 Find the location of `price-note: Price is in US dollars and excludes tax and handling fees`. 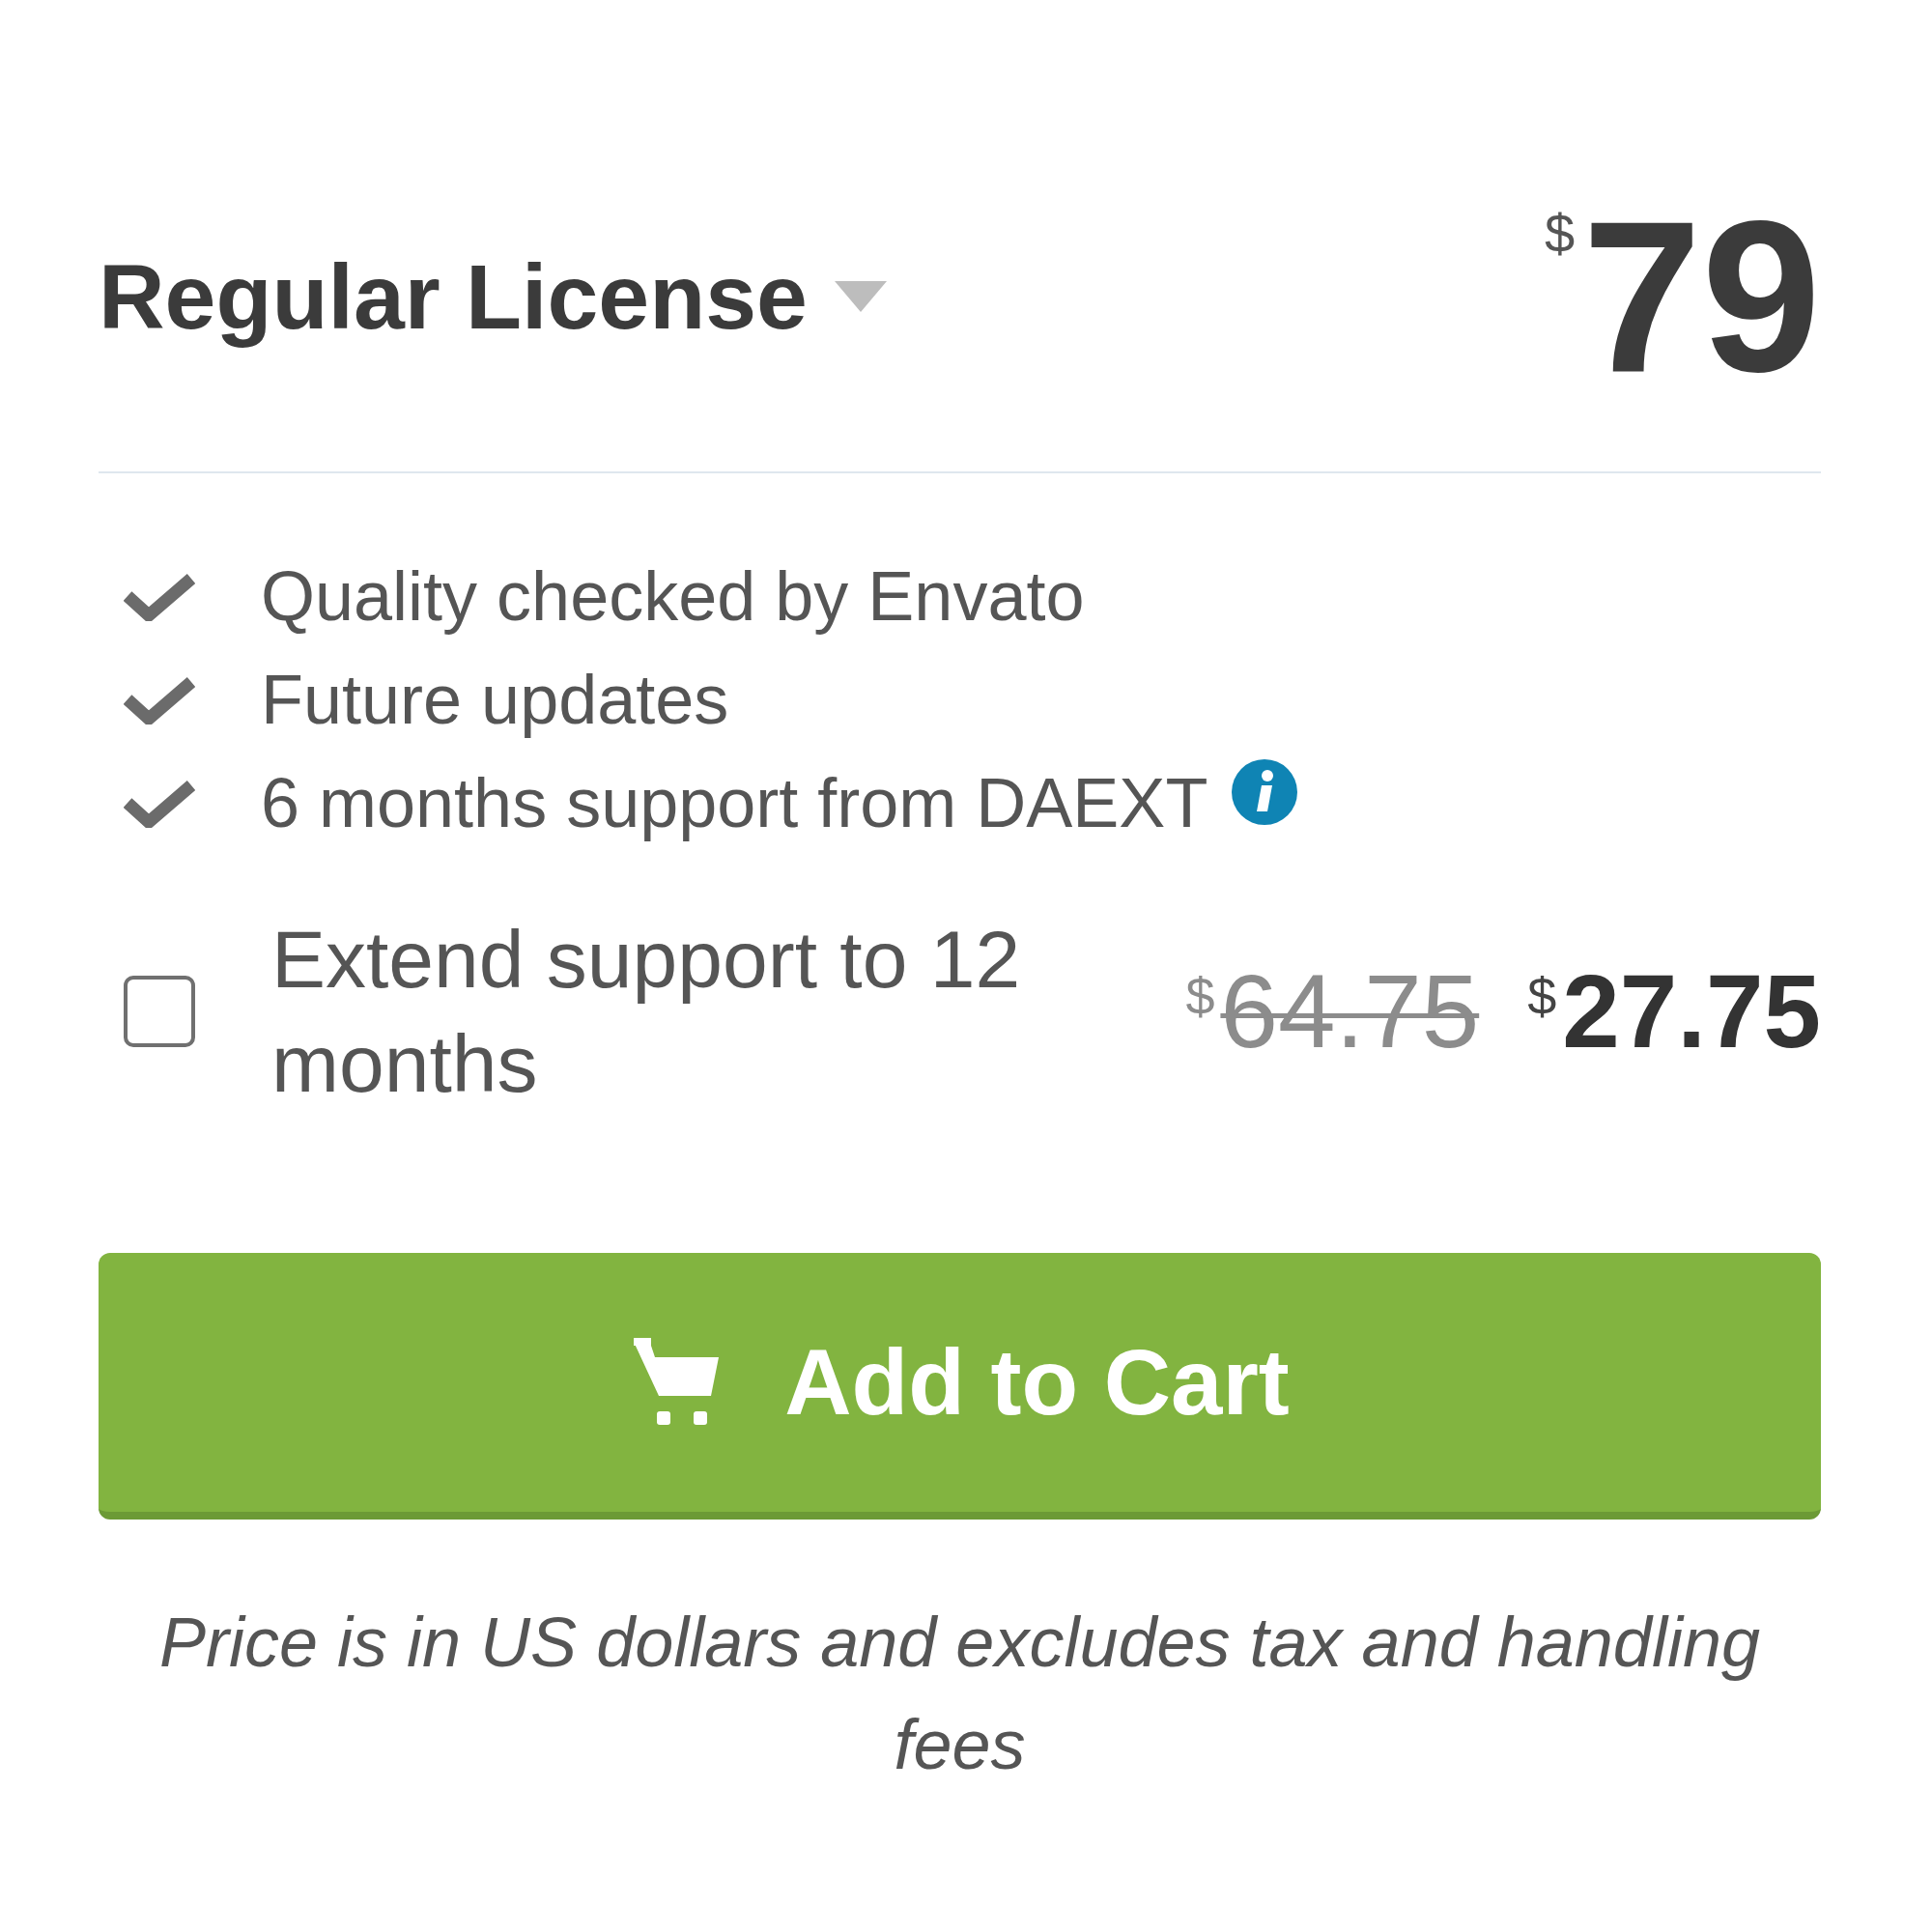

price-note: Price is in US dollars and excludes tax and handling fees is located at coordinates (959, 1694).